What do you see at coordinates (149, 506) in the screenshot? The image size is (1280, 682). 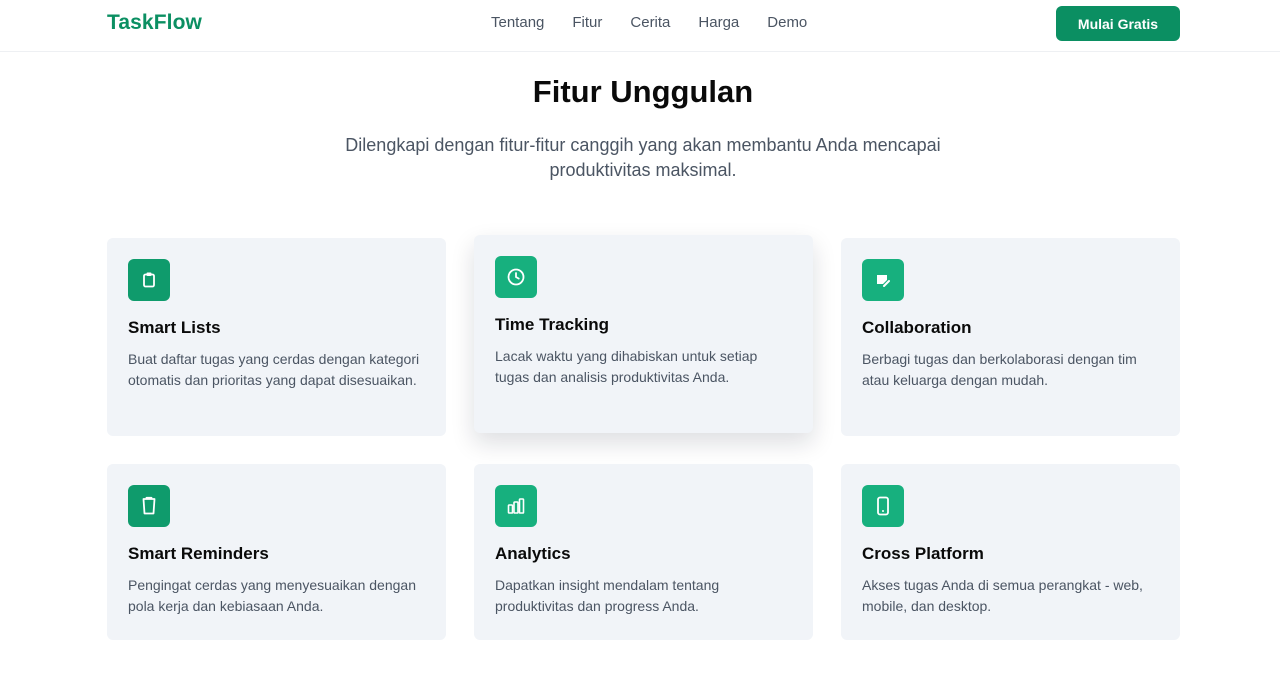 I see `bell-icon` at bounding box center [149, 506].